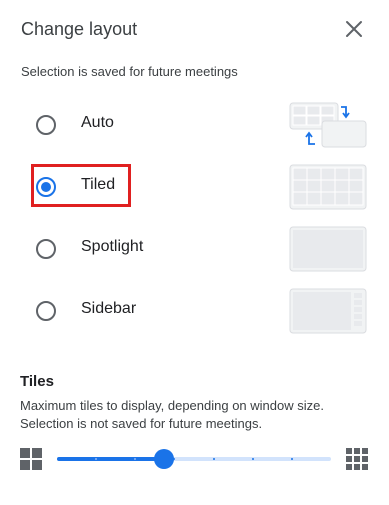 The width and height of the screenshot is (389, 505). What do you see at coordinates (109, 308) in the screenshot?
I see `sidebar-label: Sidebar` at bounding box center [109, 308].